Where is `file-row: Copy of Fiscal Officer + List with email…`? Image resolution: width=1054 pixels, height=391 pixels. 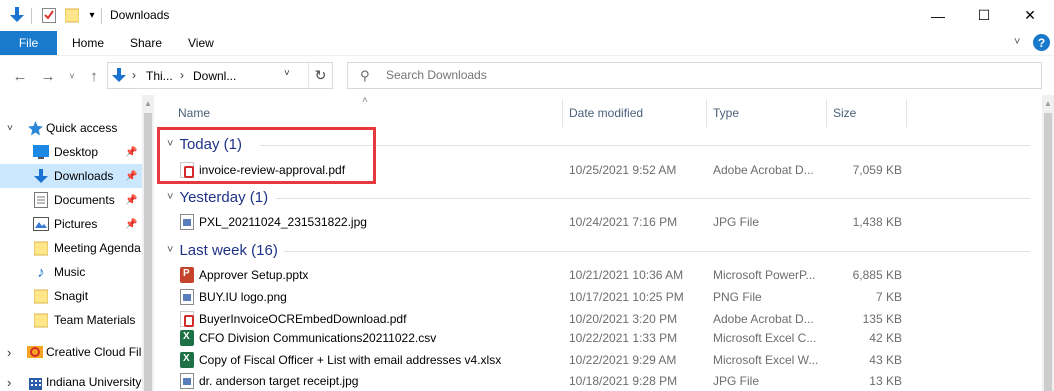 file-row: Copy of Fiscal Officer + List with email… is located at coordinates (598, 360).